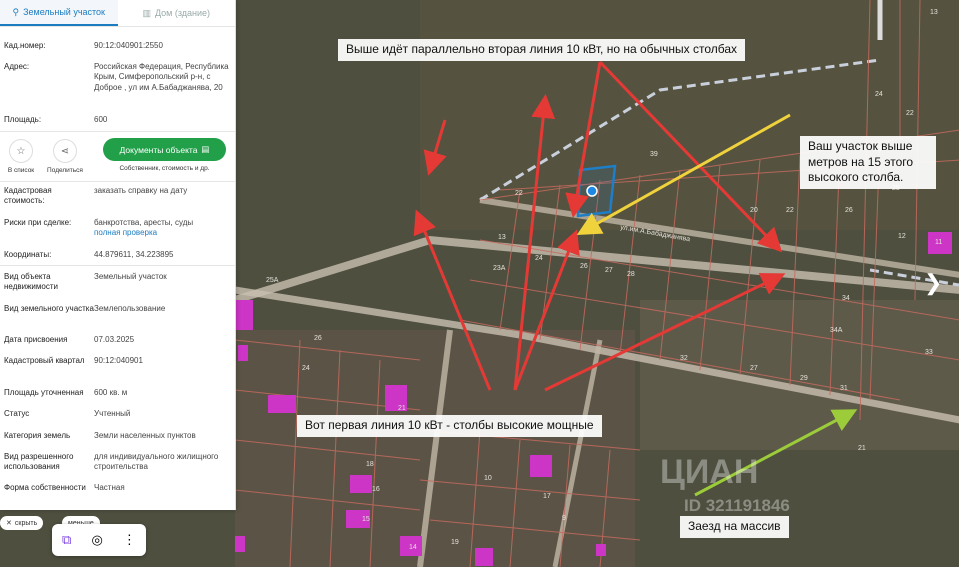 This screenshot has height=567, width=959. Describe the element at coordinates (844, 388) in the screenshot. I see `svg-text: 31` at that location.